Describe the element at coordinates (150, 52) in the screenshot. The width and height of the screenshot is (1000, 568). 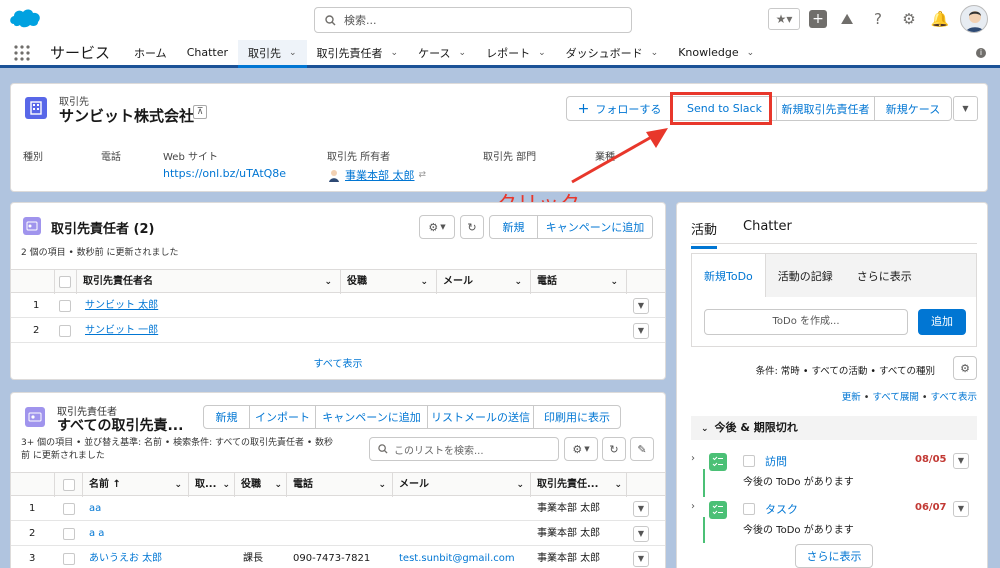
I see `nav-item-home: ホーム` at that location.